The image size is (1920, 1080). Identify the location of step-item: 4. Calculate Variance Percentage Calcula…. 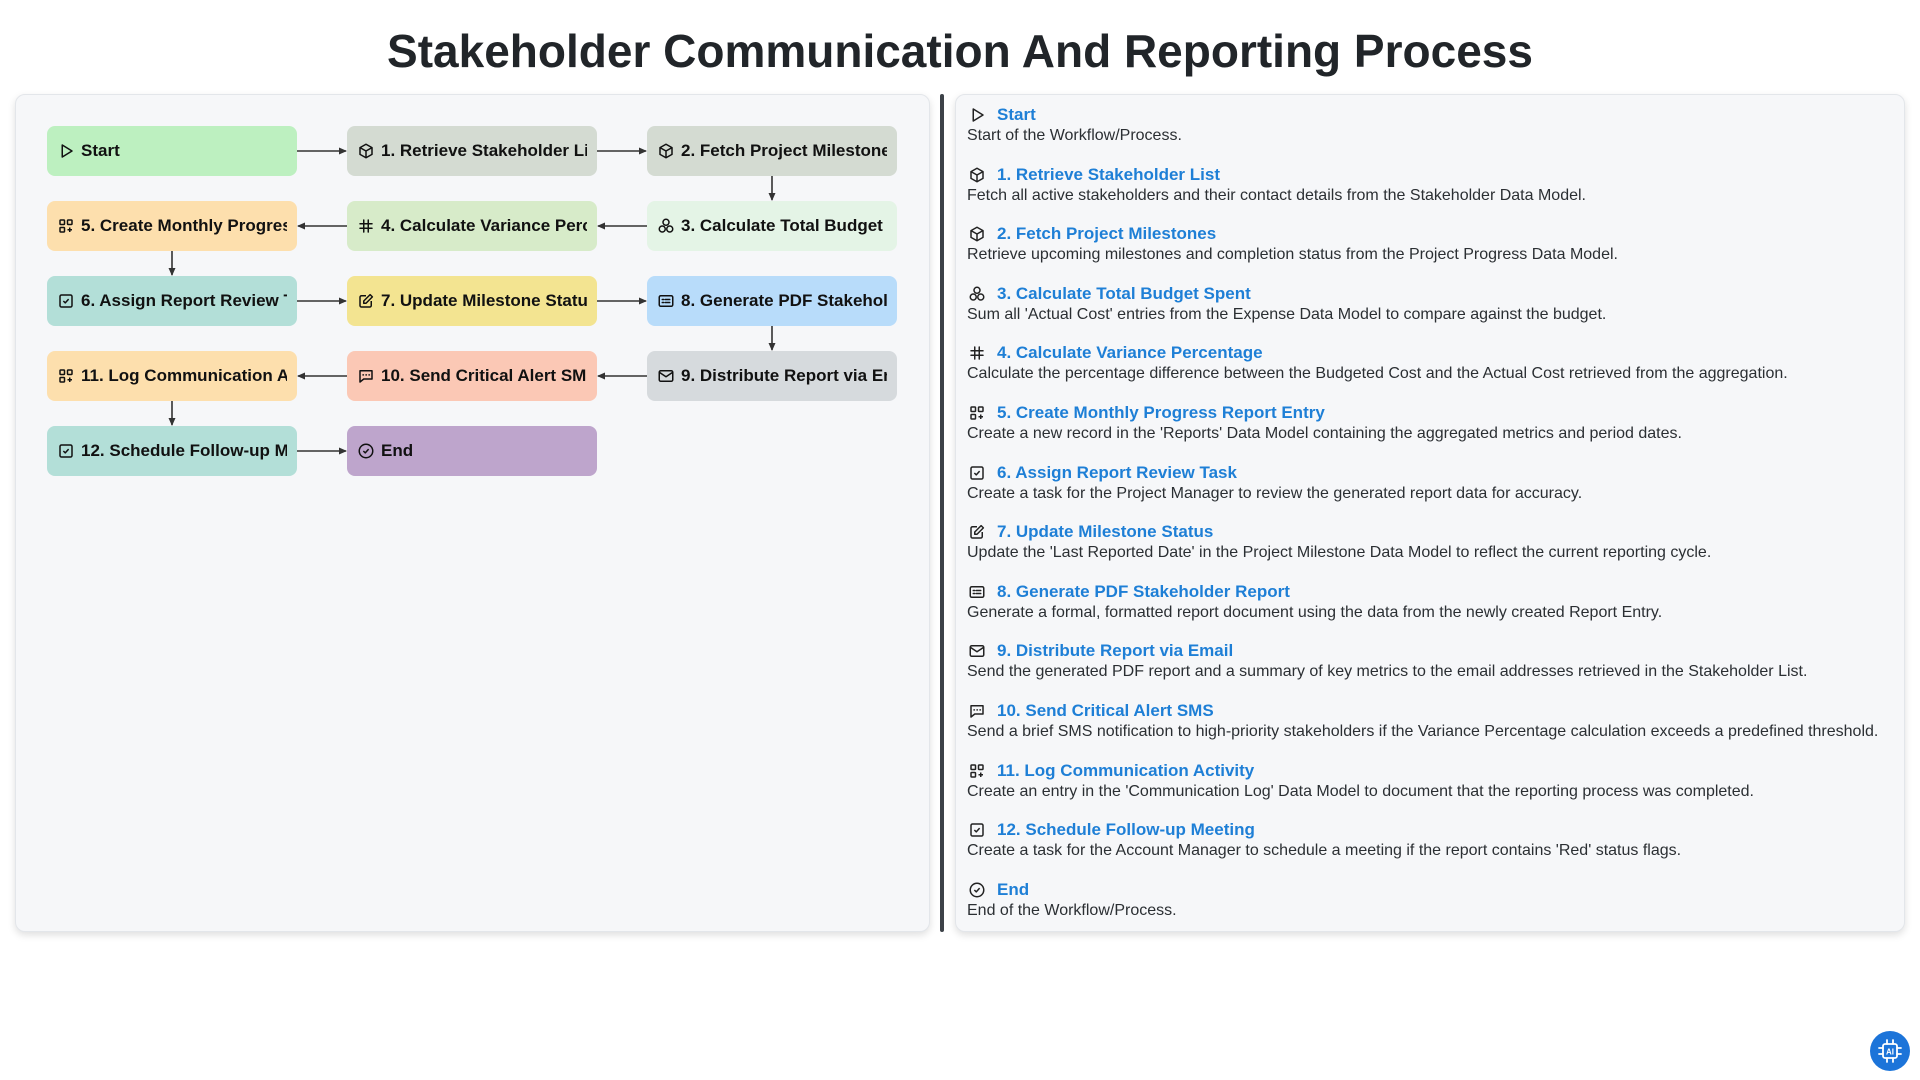
(1432, 372).